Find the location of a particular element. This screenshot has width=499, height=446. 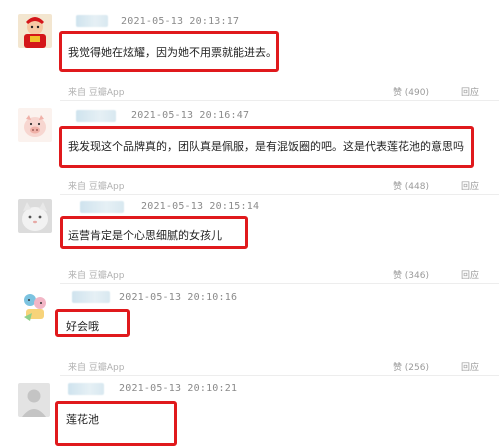

comment-meta: 来自 豆瓣App 赞 (346) 回应 is located at coordinates (249, 275).